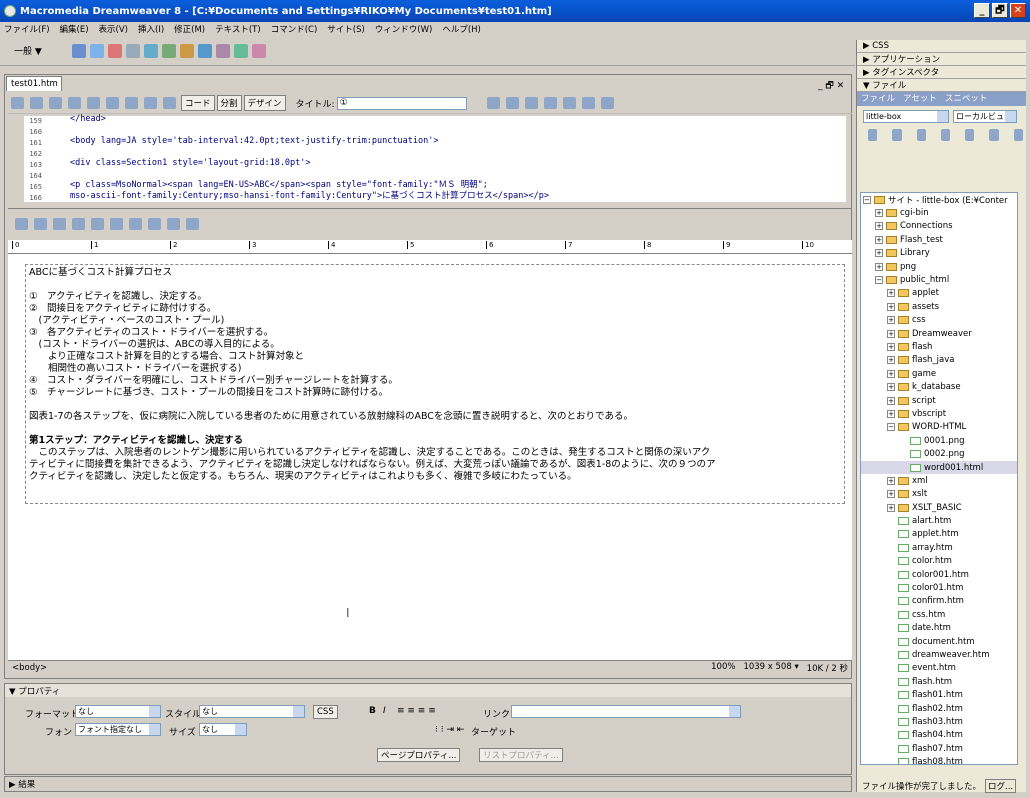 The image size is (1030, 798). Describe the element at coordinates (346, 29) in the screenshot. I see `menu-item: サイト(S)` at that location.